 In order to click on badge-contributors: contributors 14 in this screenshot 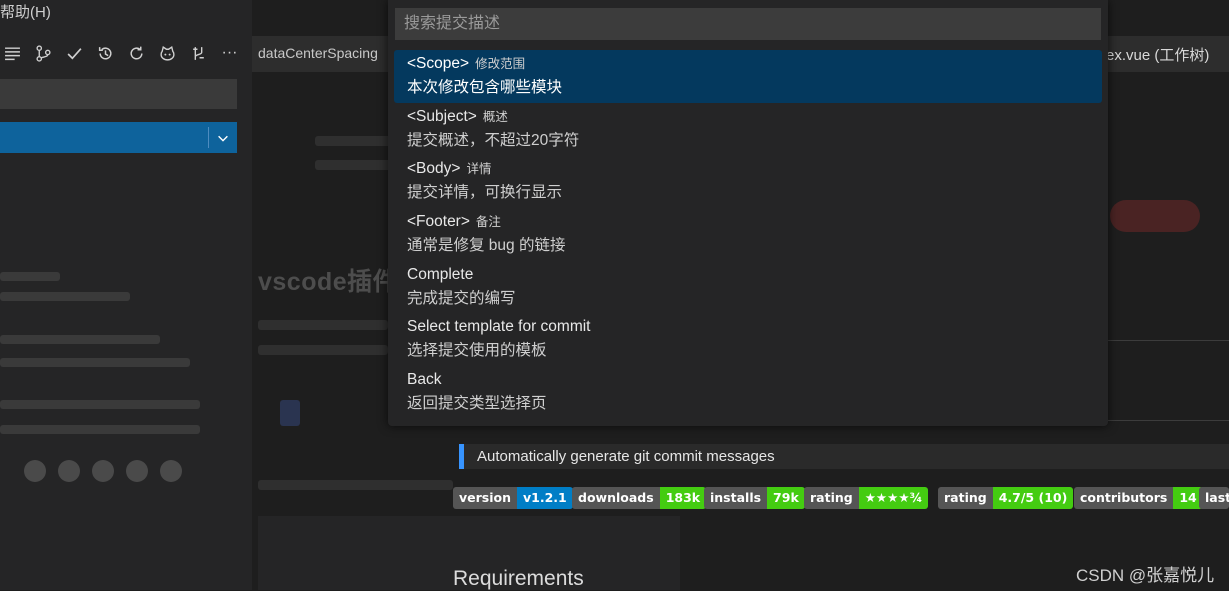, I will do `click(1138, 498)`.